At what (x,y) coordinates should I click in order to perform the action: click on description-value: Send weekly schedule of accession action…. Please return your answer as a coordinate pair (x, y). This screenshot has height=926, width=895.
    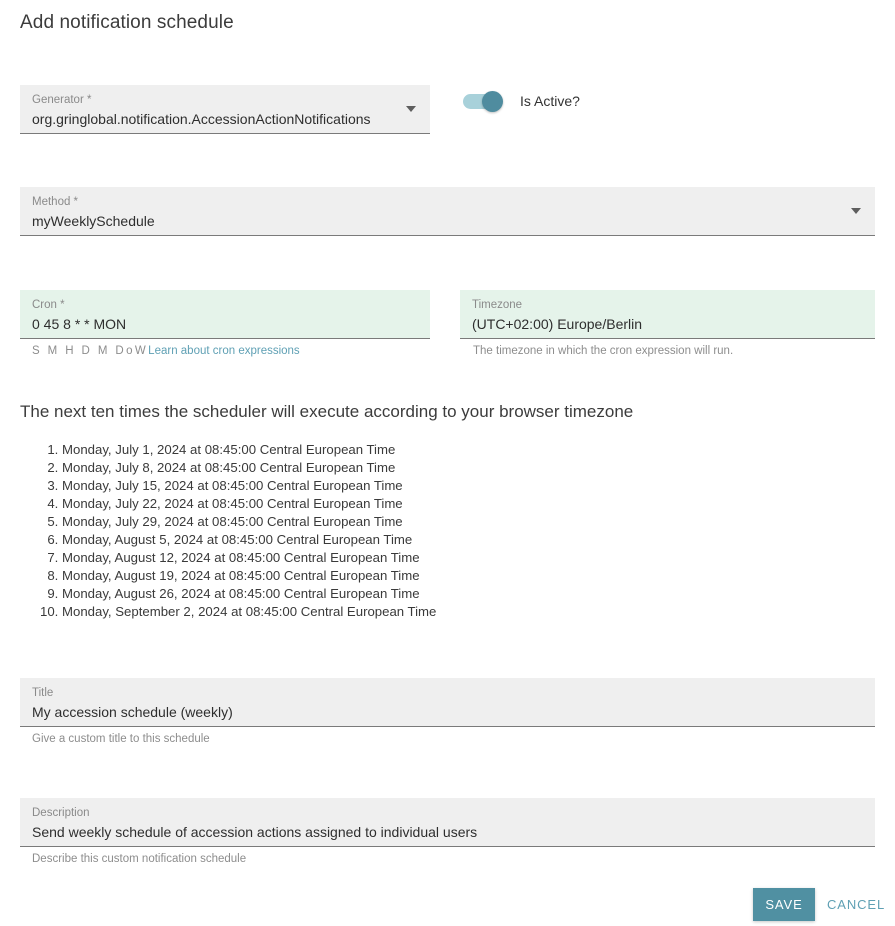
    Looking at the image, I should click on (255, 832).